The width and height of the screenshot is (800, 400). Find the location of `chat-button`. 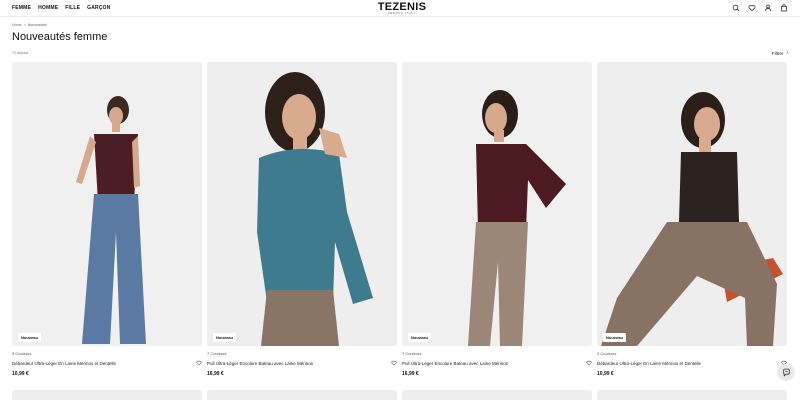

chat-button is located at coordinates (786, 372).